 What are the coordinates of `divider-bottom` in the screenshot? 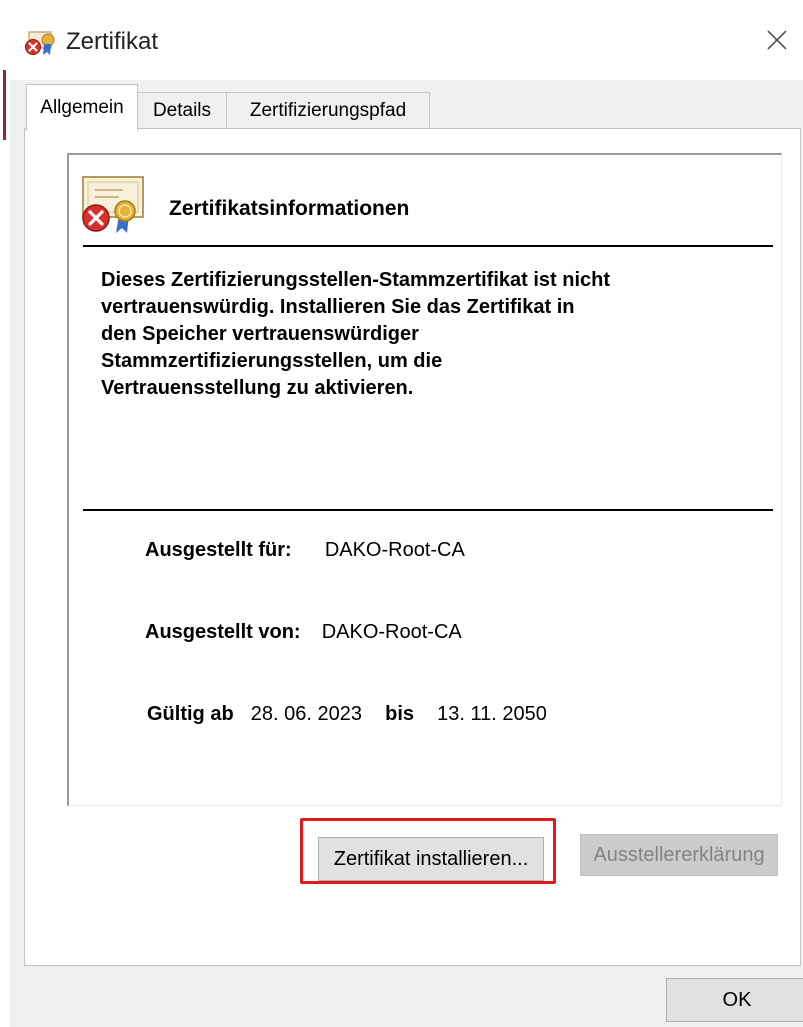 It's located at (428, 510).